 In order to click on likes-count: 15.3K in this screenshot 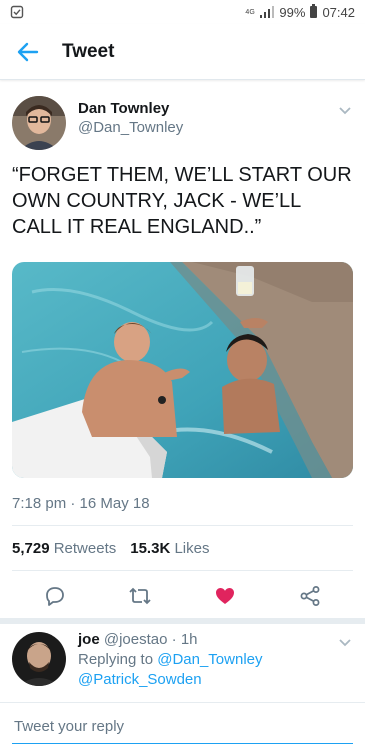, I will do `click(150, 548)`.